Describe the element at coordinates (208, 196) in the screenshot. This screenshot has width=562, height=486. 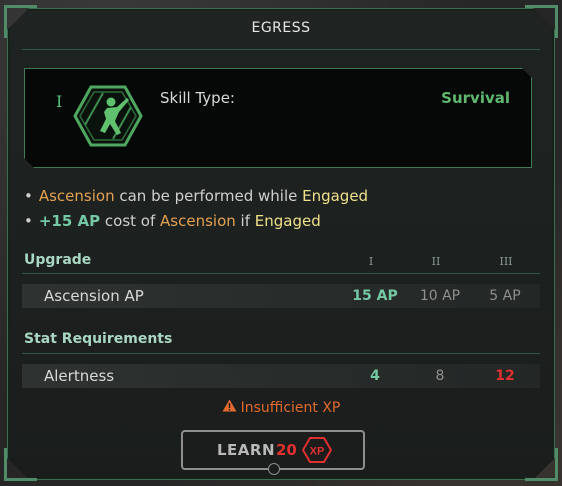
I see `bullet-text: can be performed while` at that location.